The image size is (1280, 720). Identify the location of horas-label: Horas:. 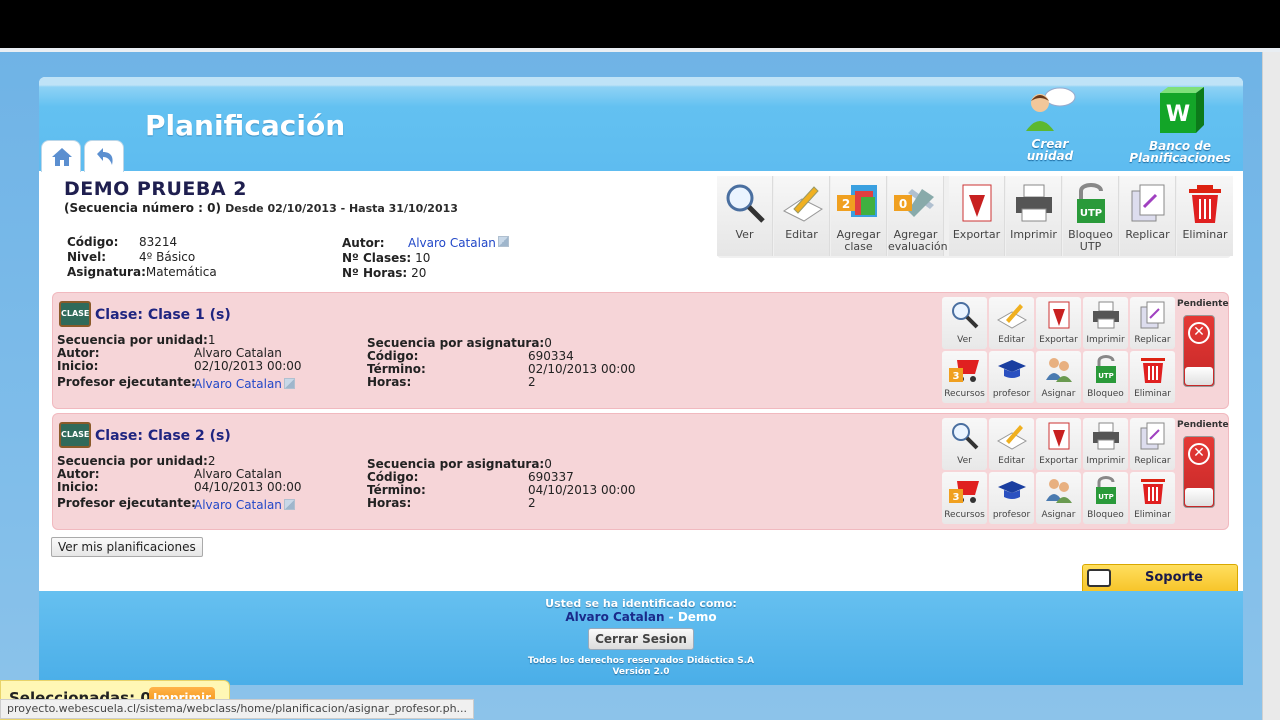
(389, 503).